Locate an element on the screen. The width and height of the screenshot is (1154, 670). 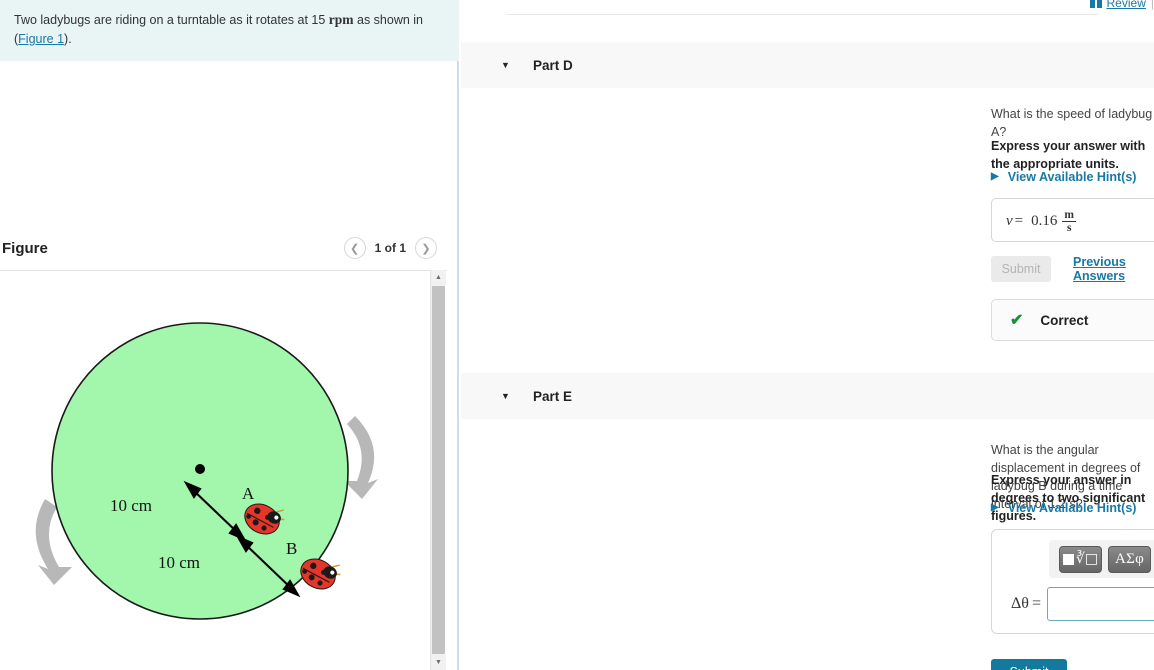
template-math-icon: ∛□ is located at coordinates (1080, 559).